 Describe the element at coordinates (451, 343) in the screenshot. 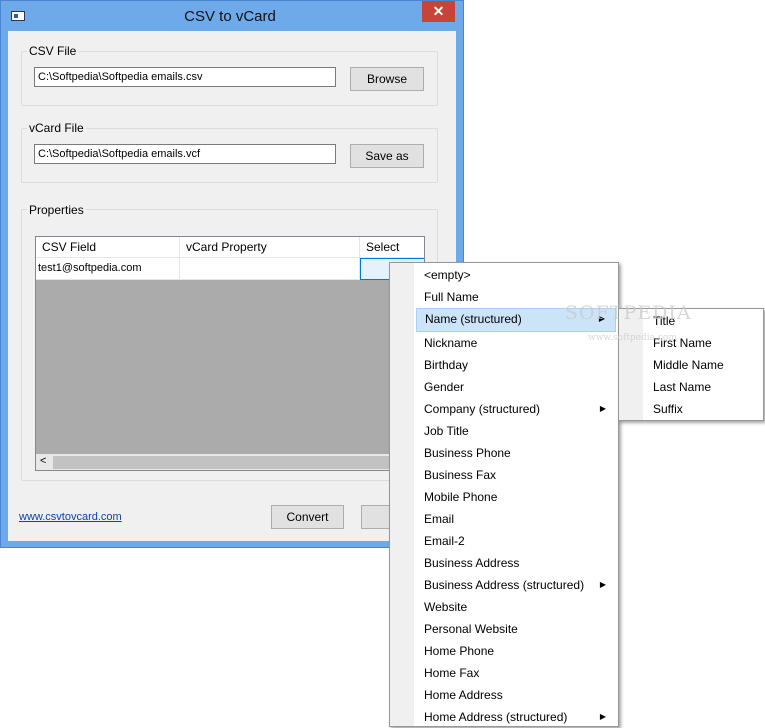

I see `menu-item-label: Nickname` at that location.